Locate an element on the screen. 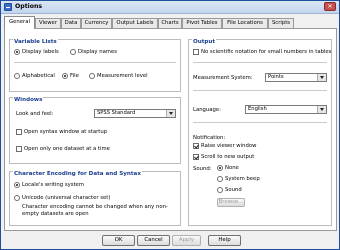  language-label: Language: is located at coordinates (207, 110).